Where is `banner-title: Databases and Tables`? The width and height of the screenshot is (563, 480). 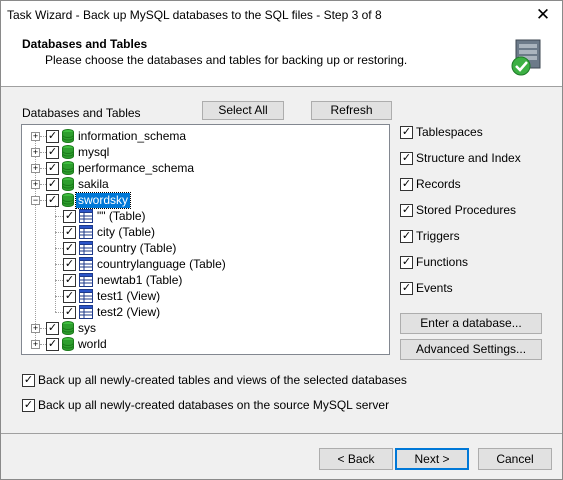 banner-title: Databases and Tables is located at coordinates (85, 44).